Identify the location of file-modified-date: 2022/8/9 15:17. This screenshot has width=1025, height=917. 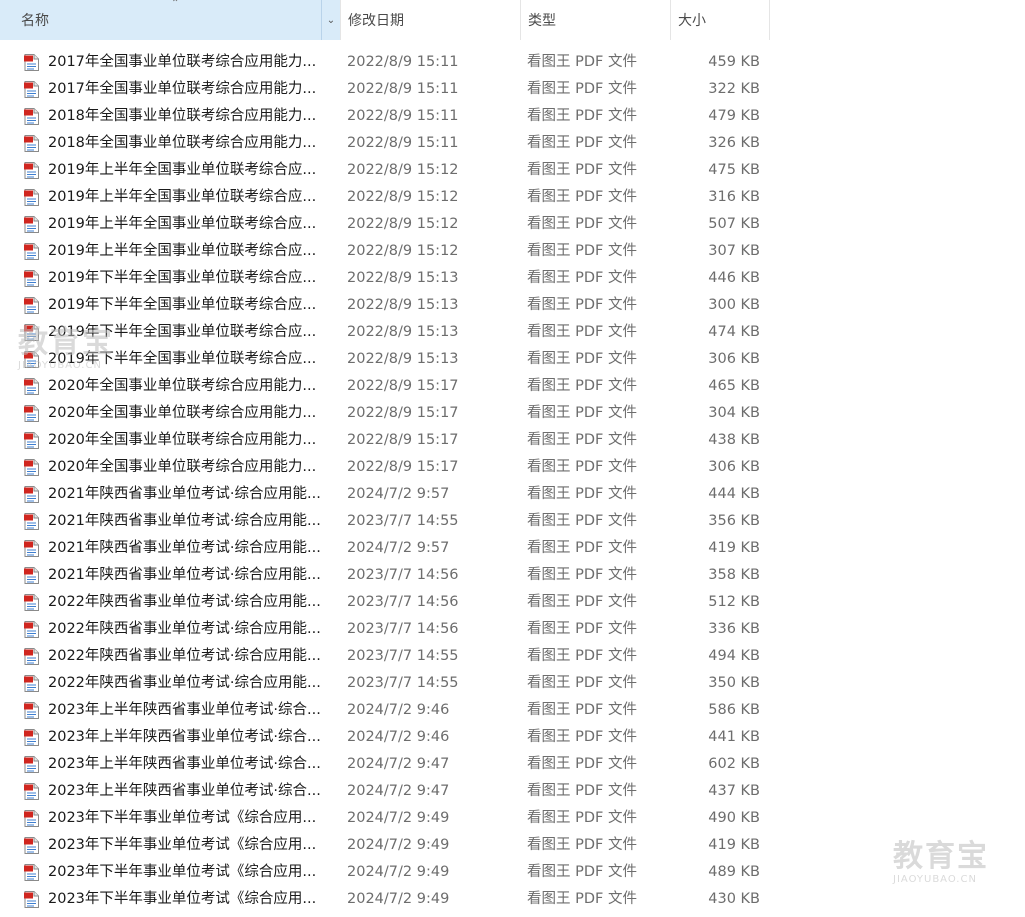
(403, 467).